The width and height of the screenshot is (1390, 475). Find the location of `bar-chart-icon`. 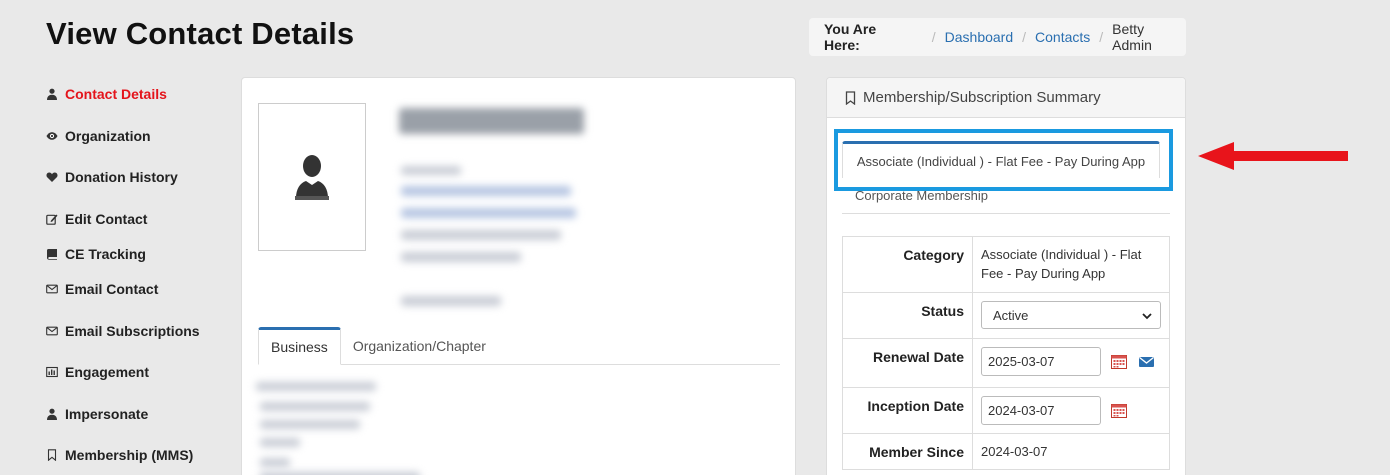

bar-chart-icon is located at coordinates (52, 372).